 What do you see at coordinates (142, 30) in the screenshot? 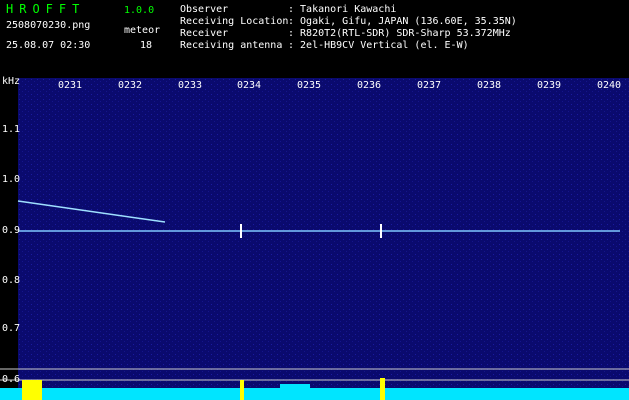
I see `meteor-label: meteor` at bounding box center [142, 30].